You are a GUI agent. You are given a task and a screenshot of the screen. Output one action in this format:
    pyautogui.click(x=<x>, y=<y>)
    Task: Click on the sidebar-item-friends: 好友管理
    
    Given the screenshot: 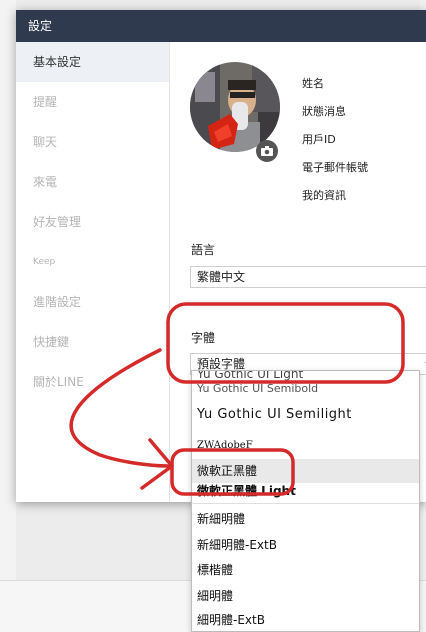 What is the action you would take?
    pyautogui.click(x=92, y=222)
    